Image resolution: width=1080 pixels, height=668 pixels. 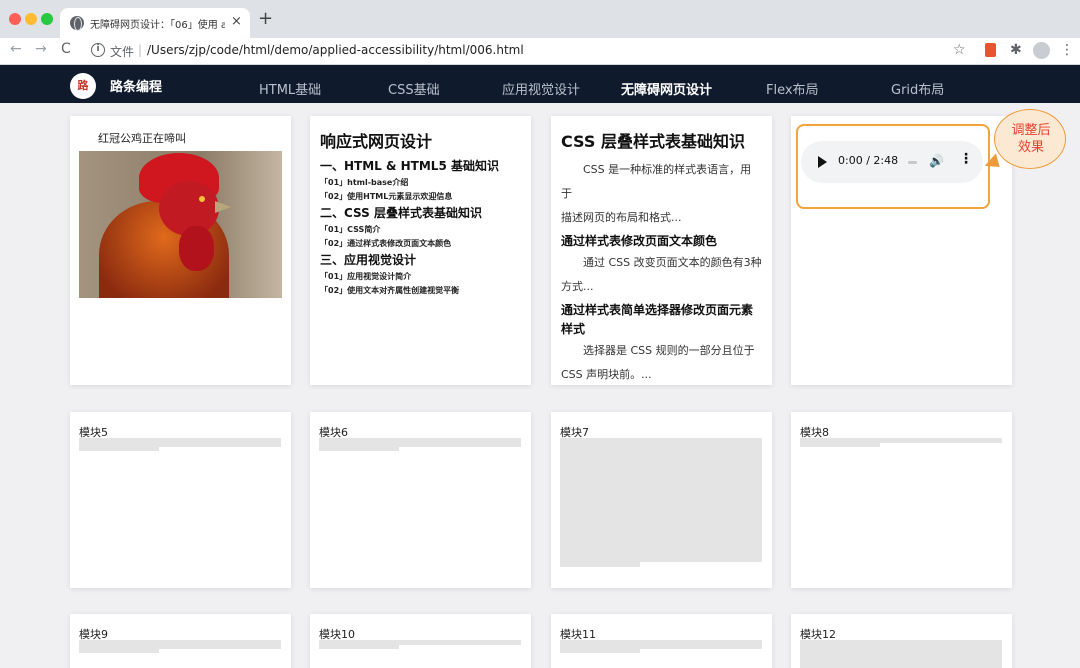 I want to click on module-block: 模块5, so click(x=180, y=500).